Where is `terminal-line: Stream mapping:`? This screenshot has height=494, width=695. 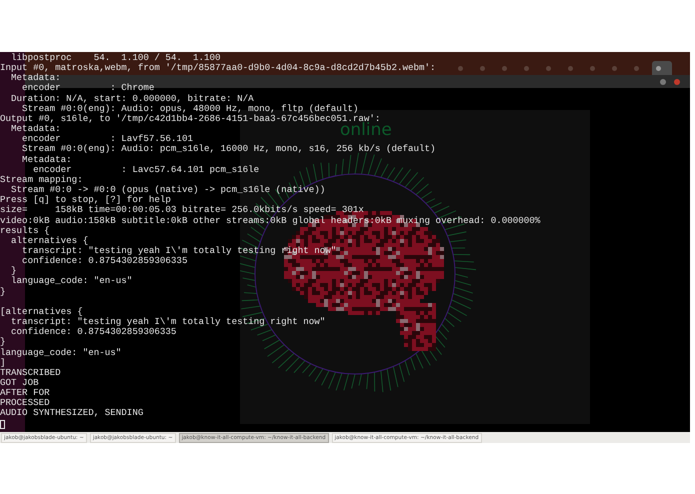
terminal-line: Stream mapping: is located at coordinates (41, 180).